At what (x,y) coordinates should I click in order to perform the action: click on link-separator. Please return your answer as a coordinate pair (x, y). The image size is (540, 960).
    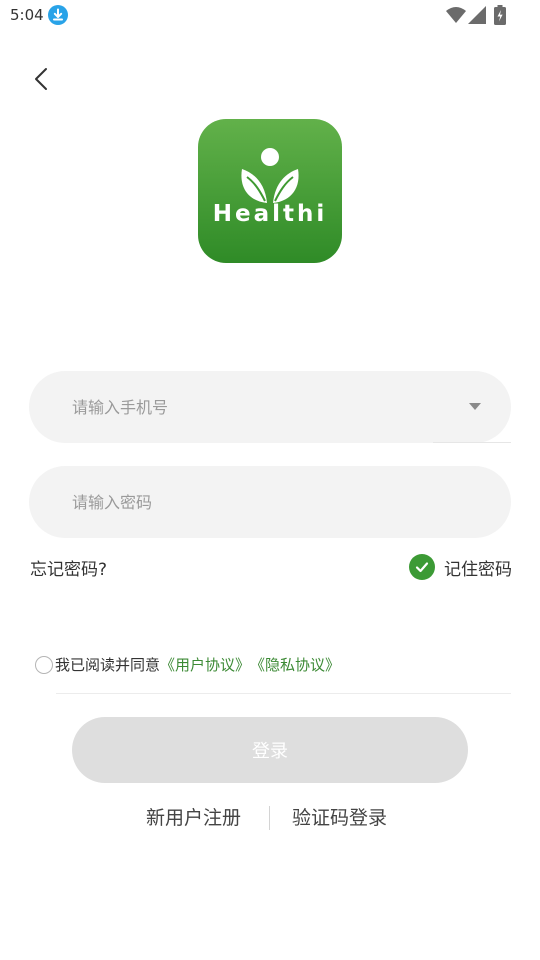
    Looking at the image, I should click on (269, 818).